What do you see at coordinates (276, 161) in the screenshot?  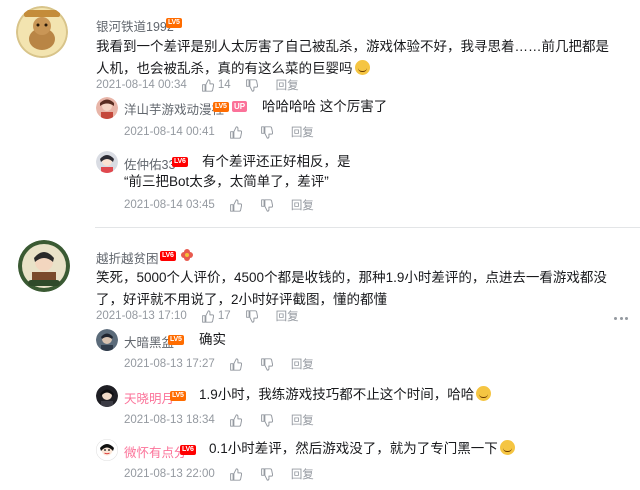 I see `reply-text: 有个差评还正好相反，是` at bounding box center [276, 161].